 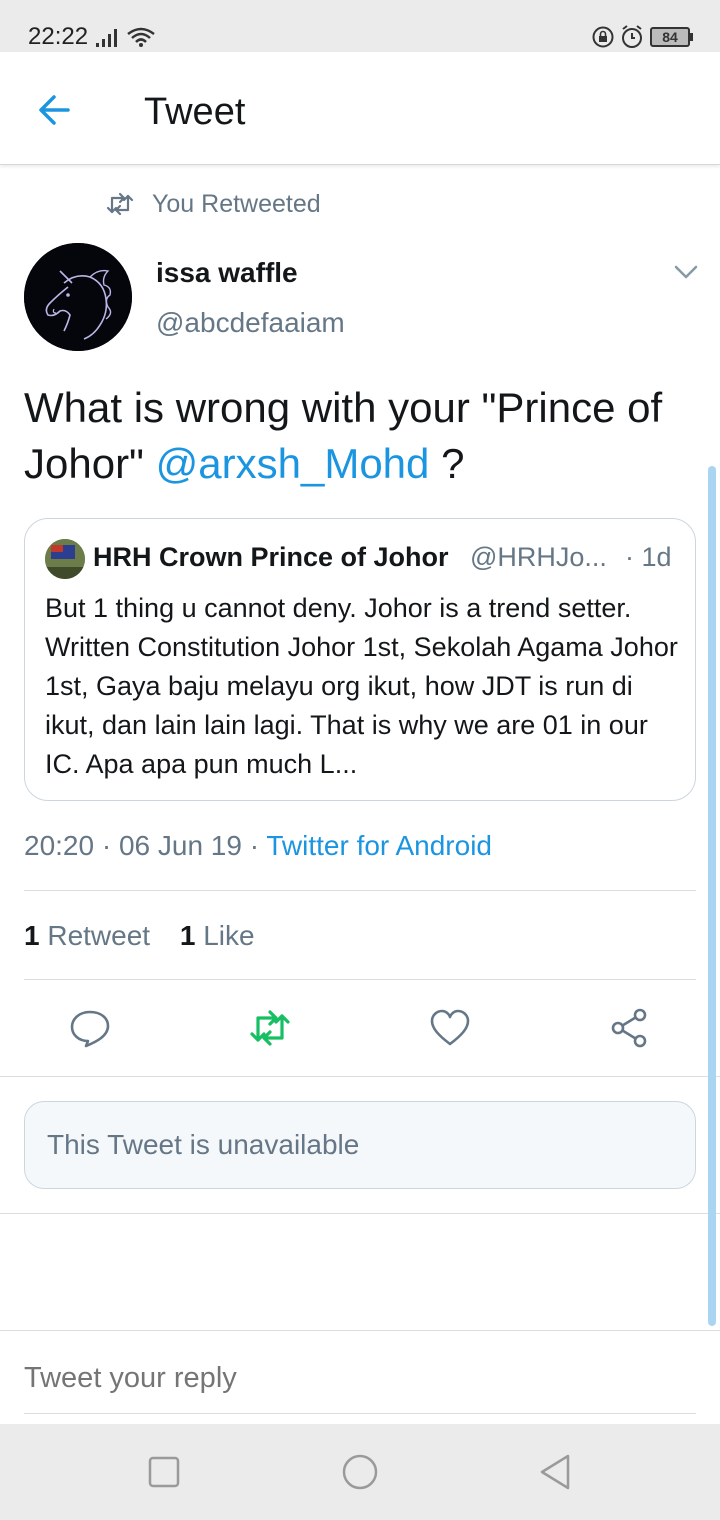 What do you see at coordinates (58, 36) in the screenshot?
I see `status-time: 22:22` at bounding box center [58, 36].